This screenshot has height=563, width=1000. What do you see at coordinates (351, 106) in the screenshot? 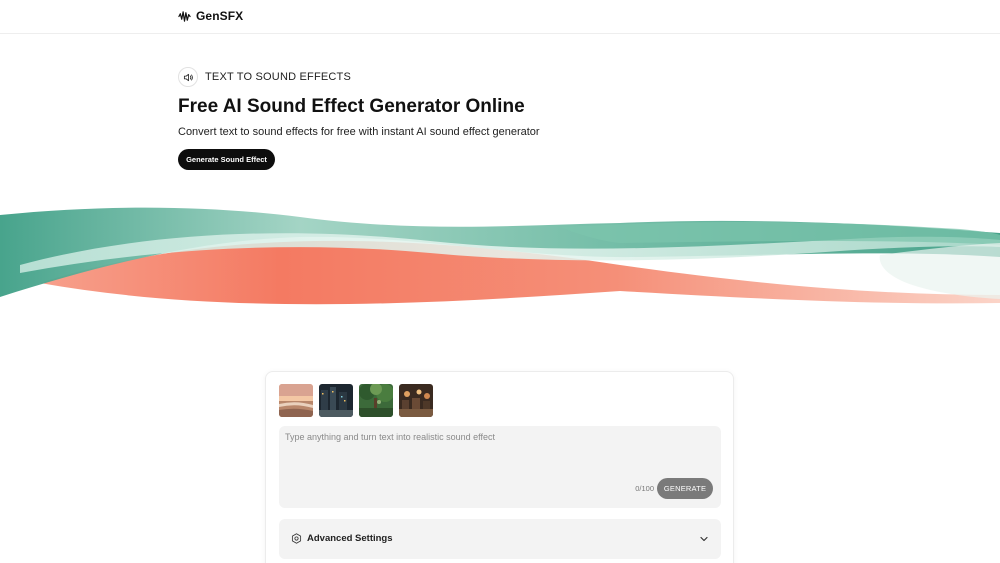
I see `page-title: Free AI Sound Effect Generator Online` at bounding box center [351, 106].